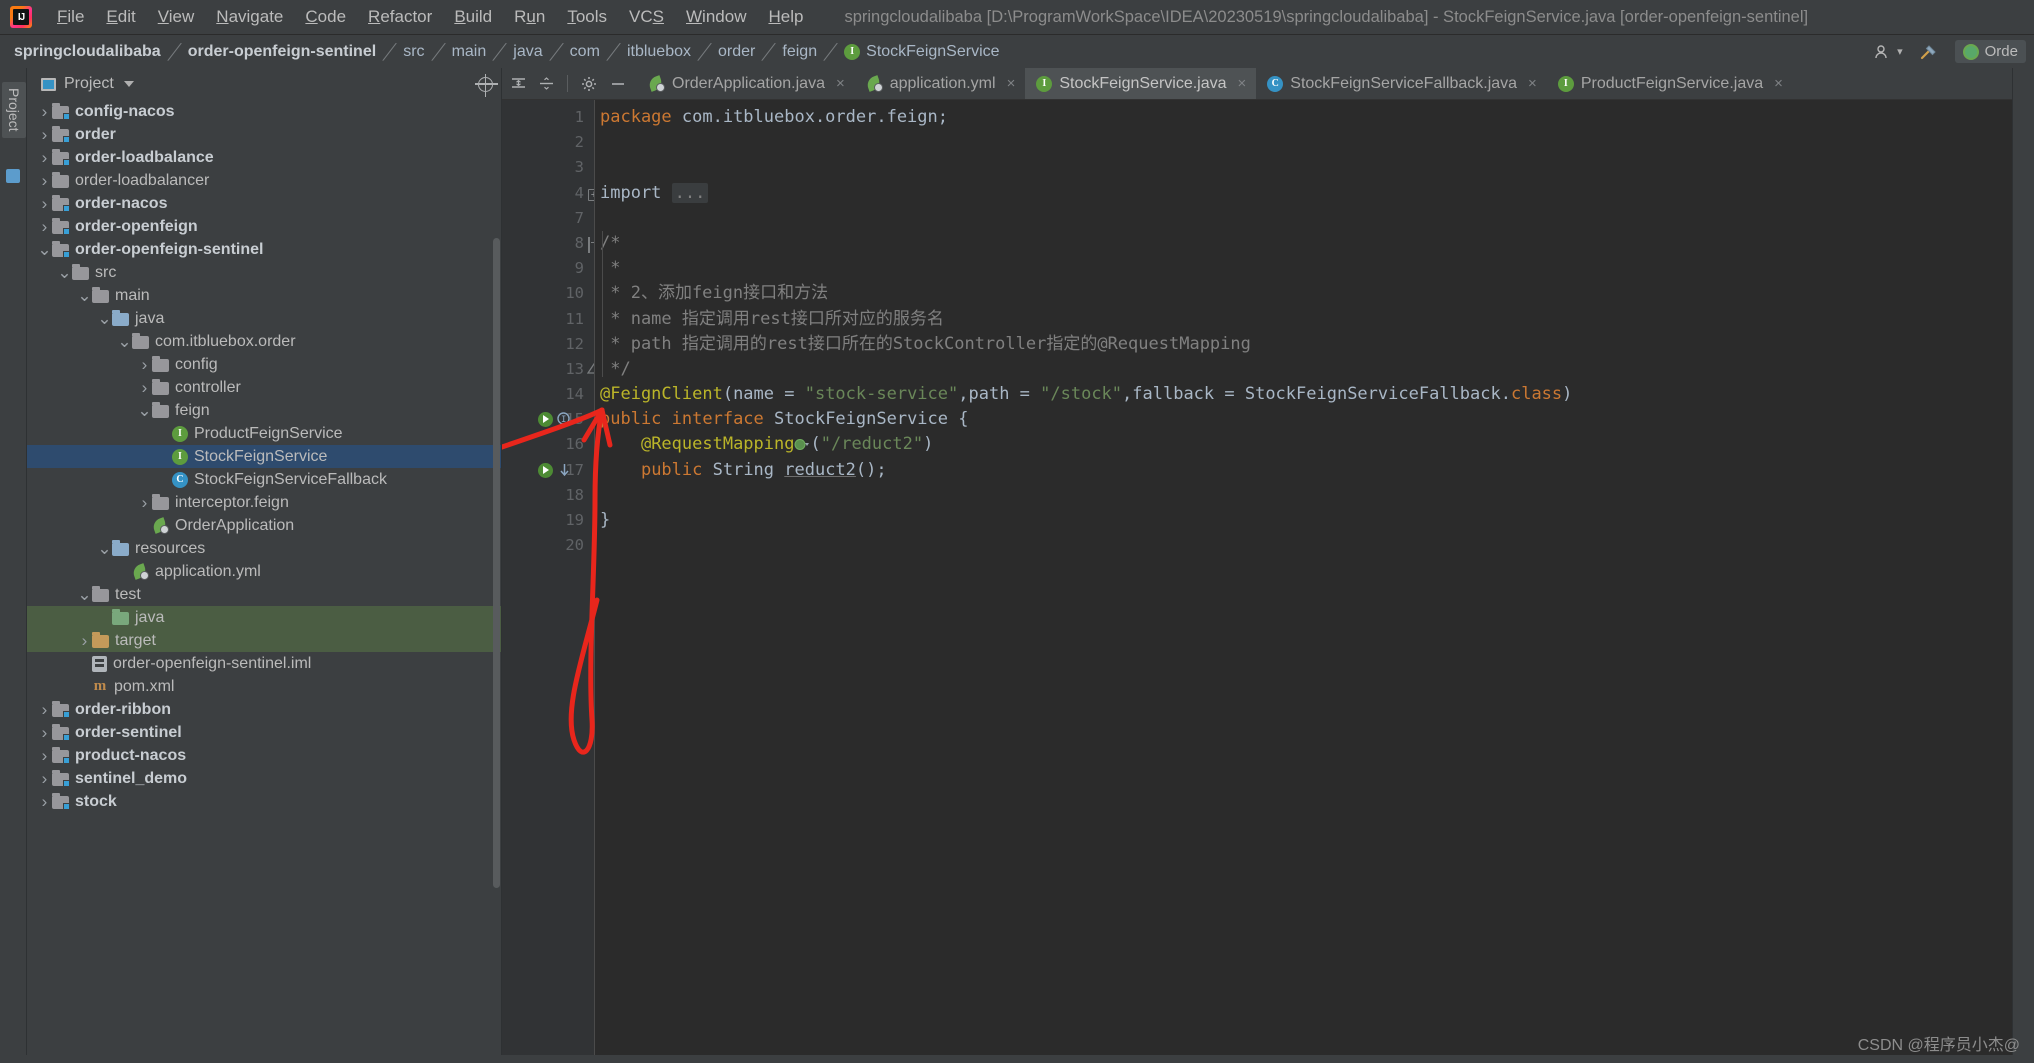 Image resolution: width=2034 pixels, height=1063 pixels. Describe the element at coordinates (486, 85) in the screenshot. I see `crosshair-icon` at that location.